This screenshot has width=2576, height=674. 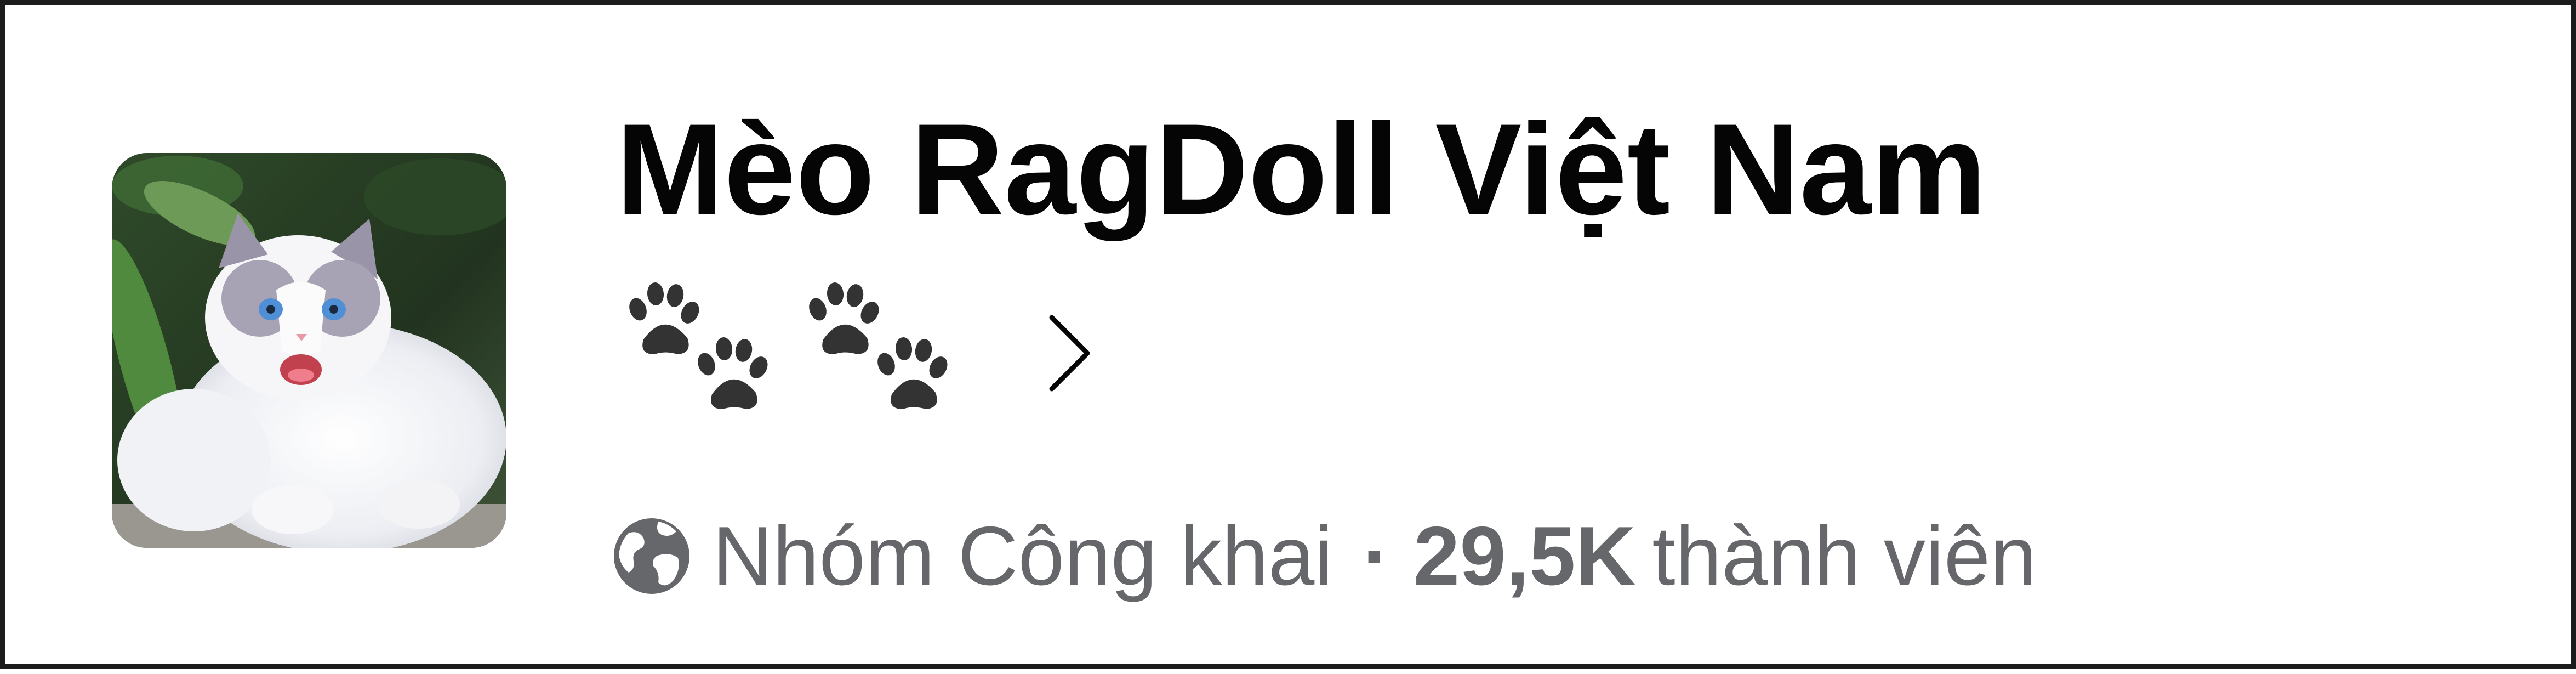 I want to click on emoji-row, so click(x=796, y=353).